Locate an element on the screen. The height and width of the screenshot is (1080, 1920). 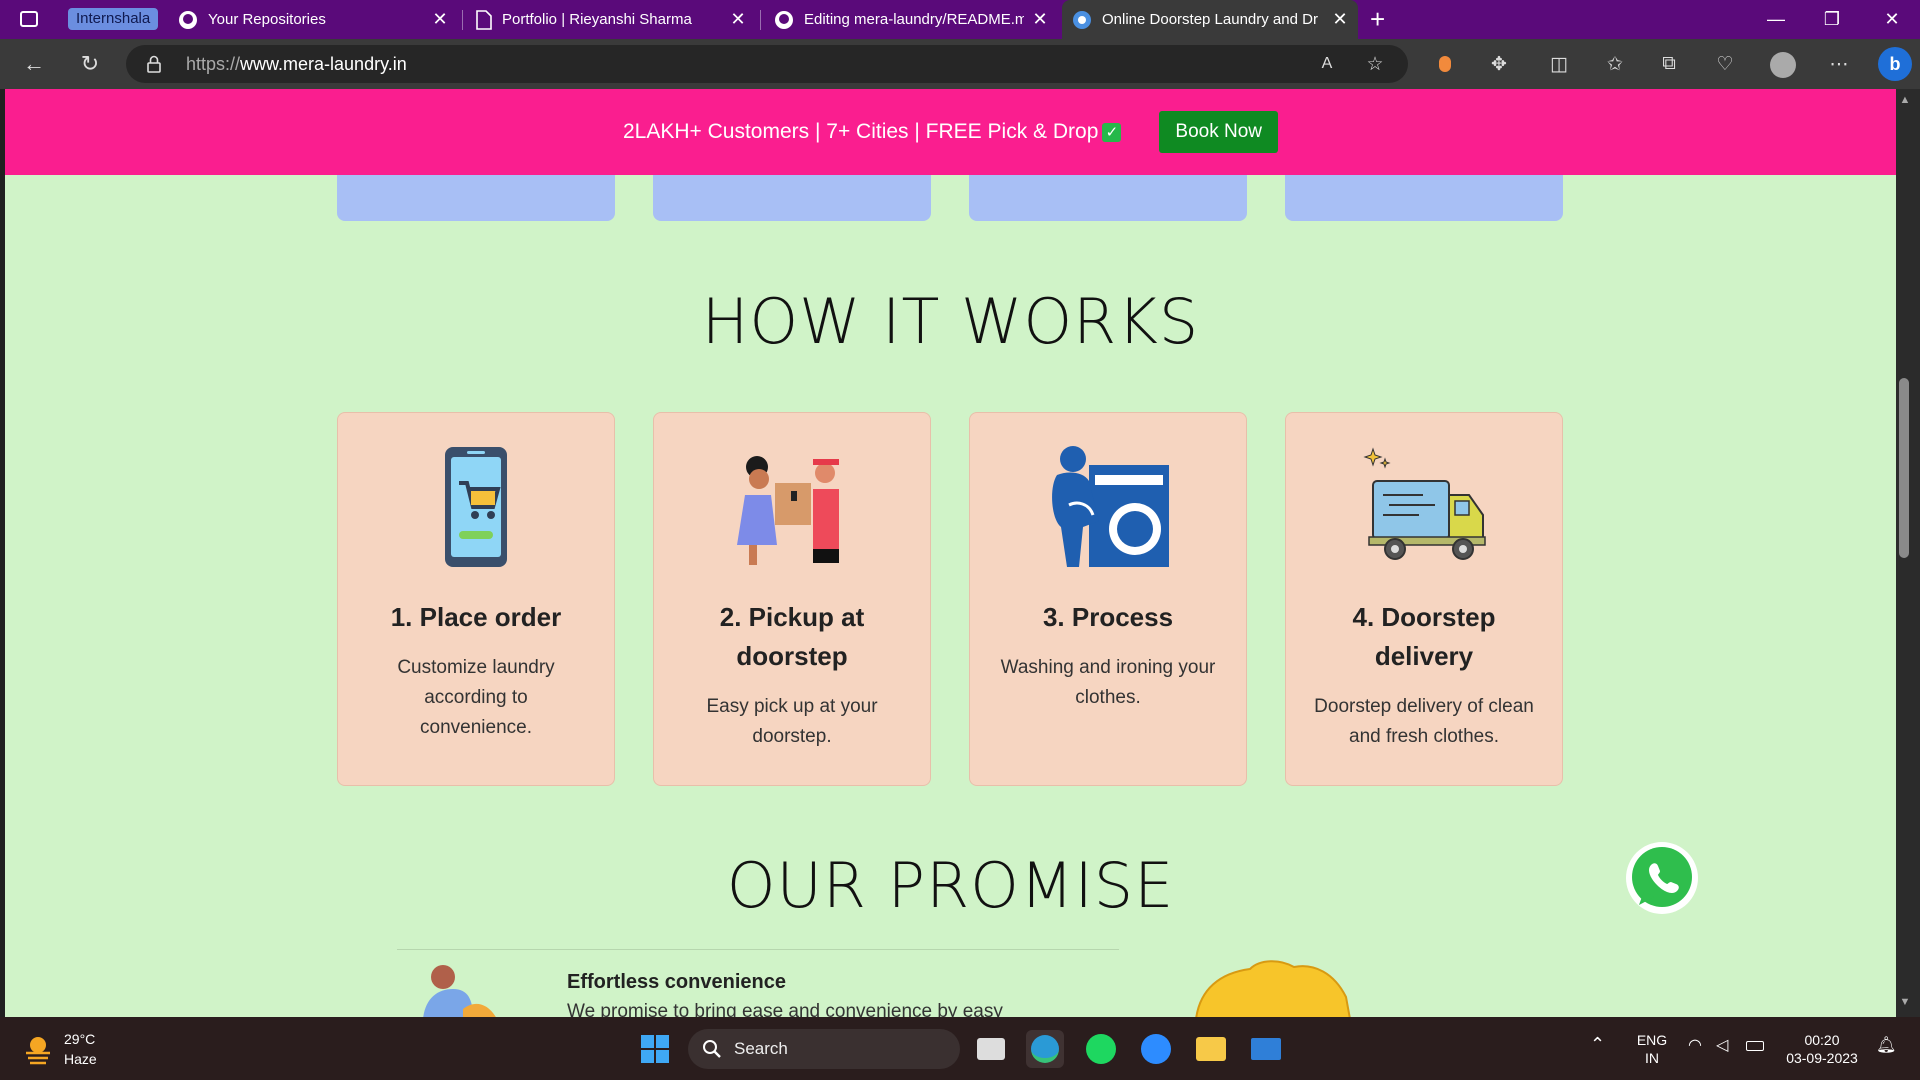
refresh-button: ↻ is located at coordinates (90, 64).